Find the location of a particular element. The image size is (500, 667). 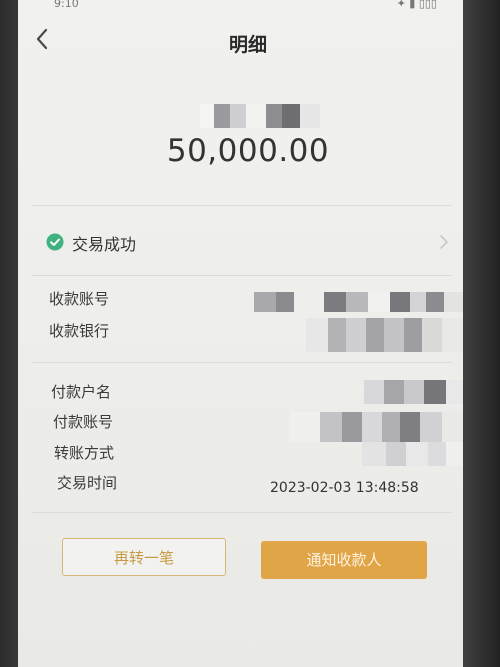

redacted-payee-bank is located at coordinates (384, 335).